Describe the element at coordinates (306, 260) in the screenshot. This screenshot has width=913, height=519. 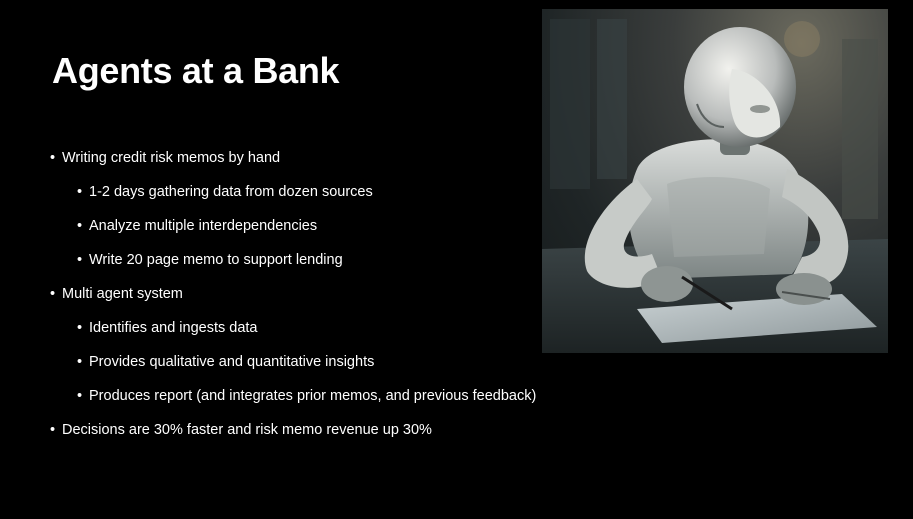
I see `sub-bullet-item: Write 20 page memo to support lending` at that location.